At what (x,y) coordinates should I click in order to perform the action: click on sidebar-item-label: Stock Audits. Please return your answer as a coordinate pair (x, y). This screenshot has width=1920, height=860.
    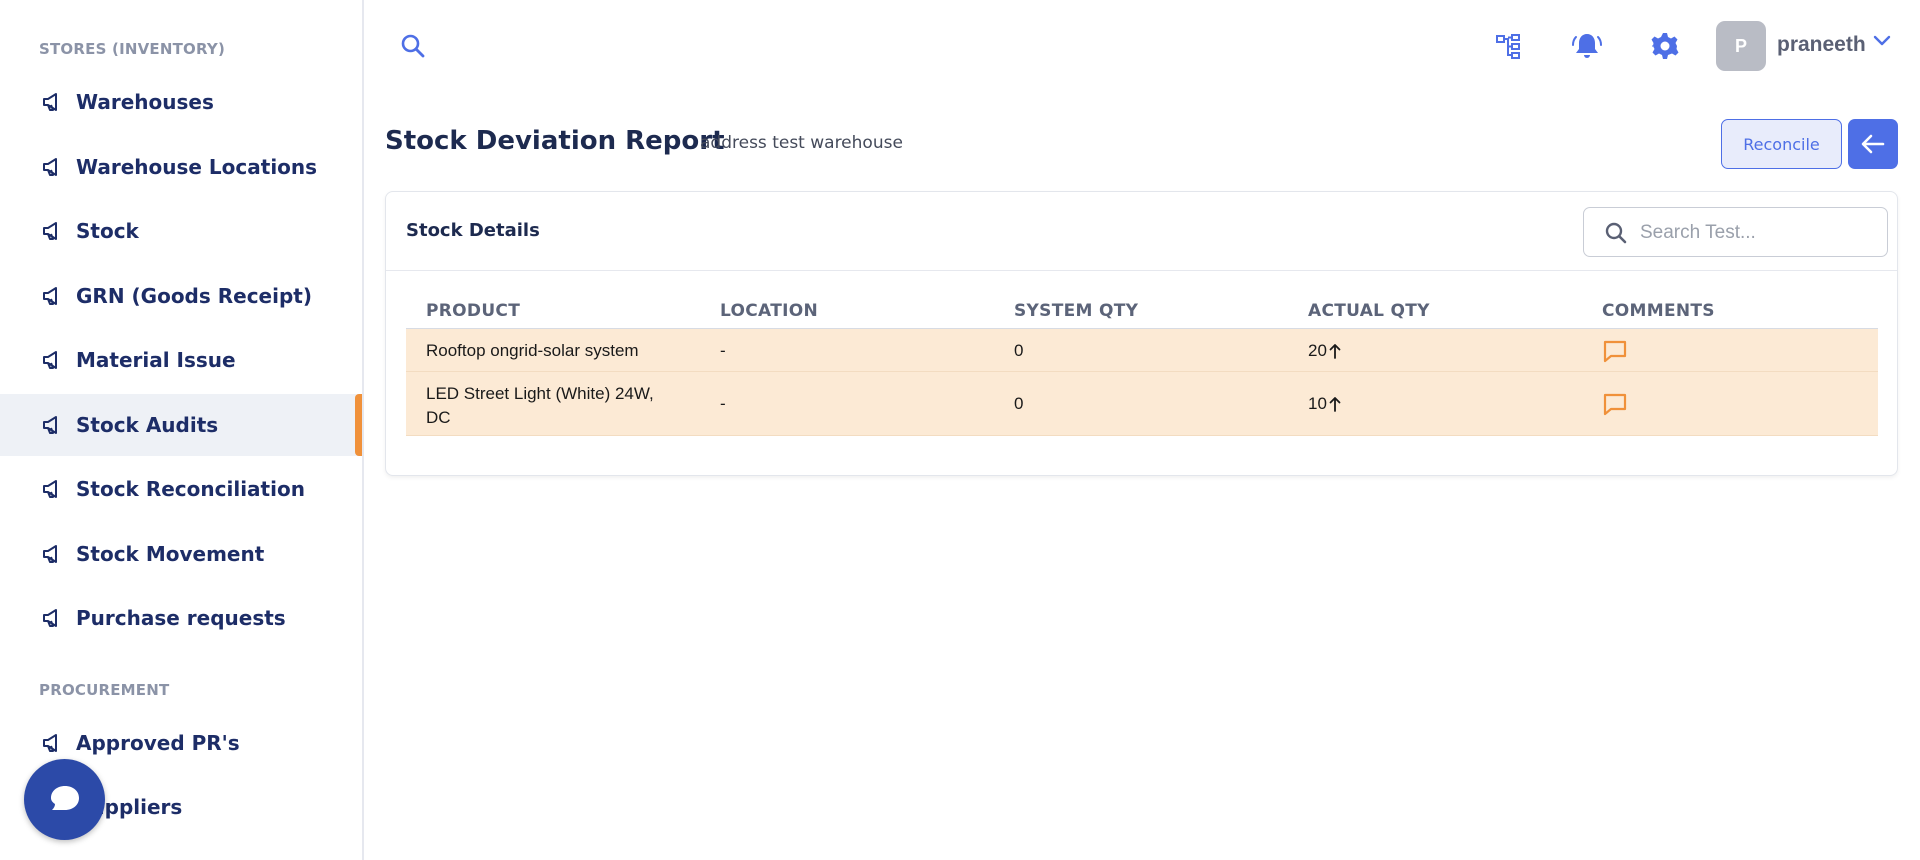
    Looking at the image, I should click on (147, 425).